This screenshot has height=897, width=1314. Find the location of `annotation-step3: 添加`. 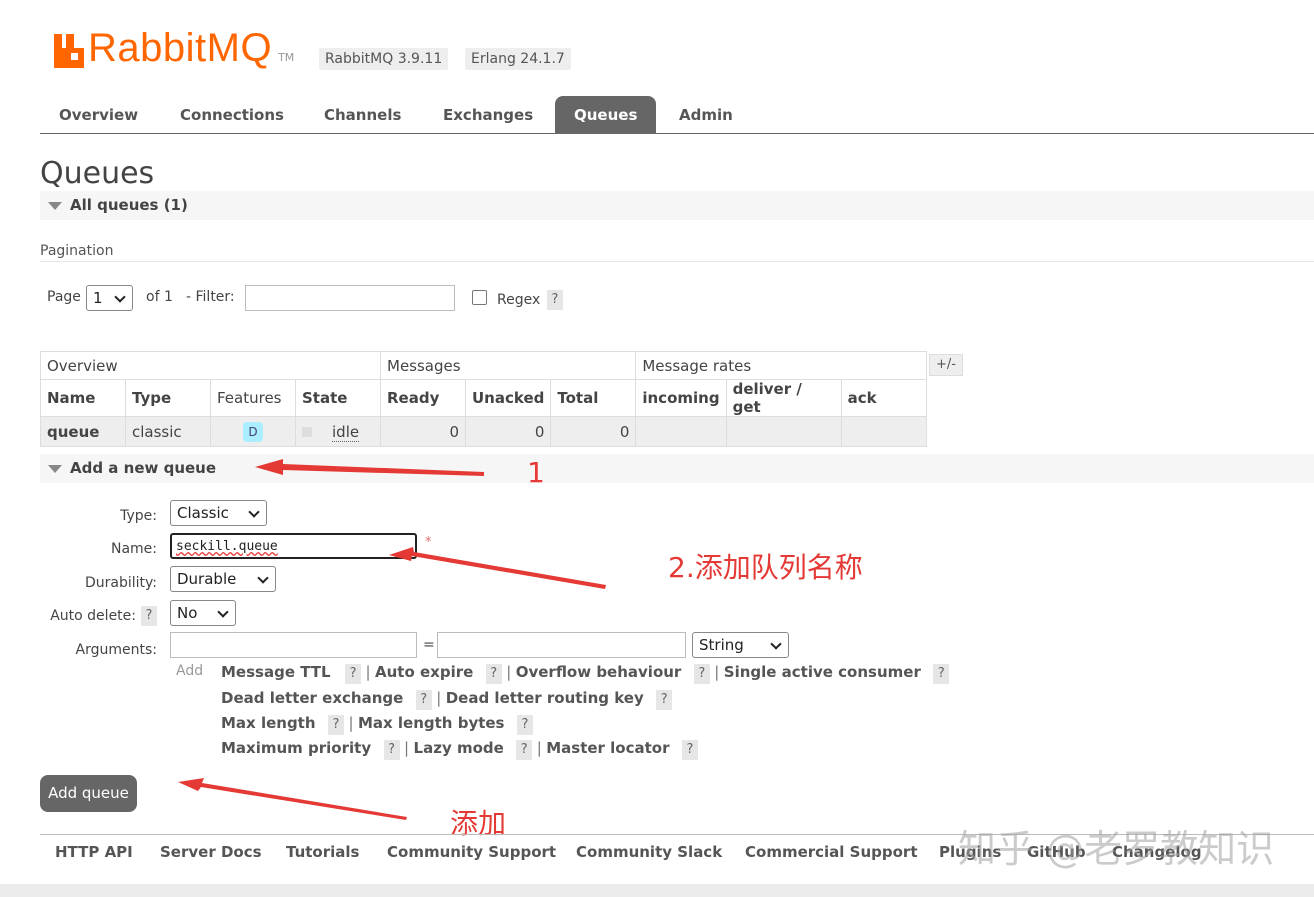

annotation-step3: 添加 is located at coordinates (478, 823).